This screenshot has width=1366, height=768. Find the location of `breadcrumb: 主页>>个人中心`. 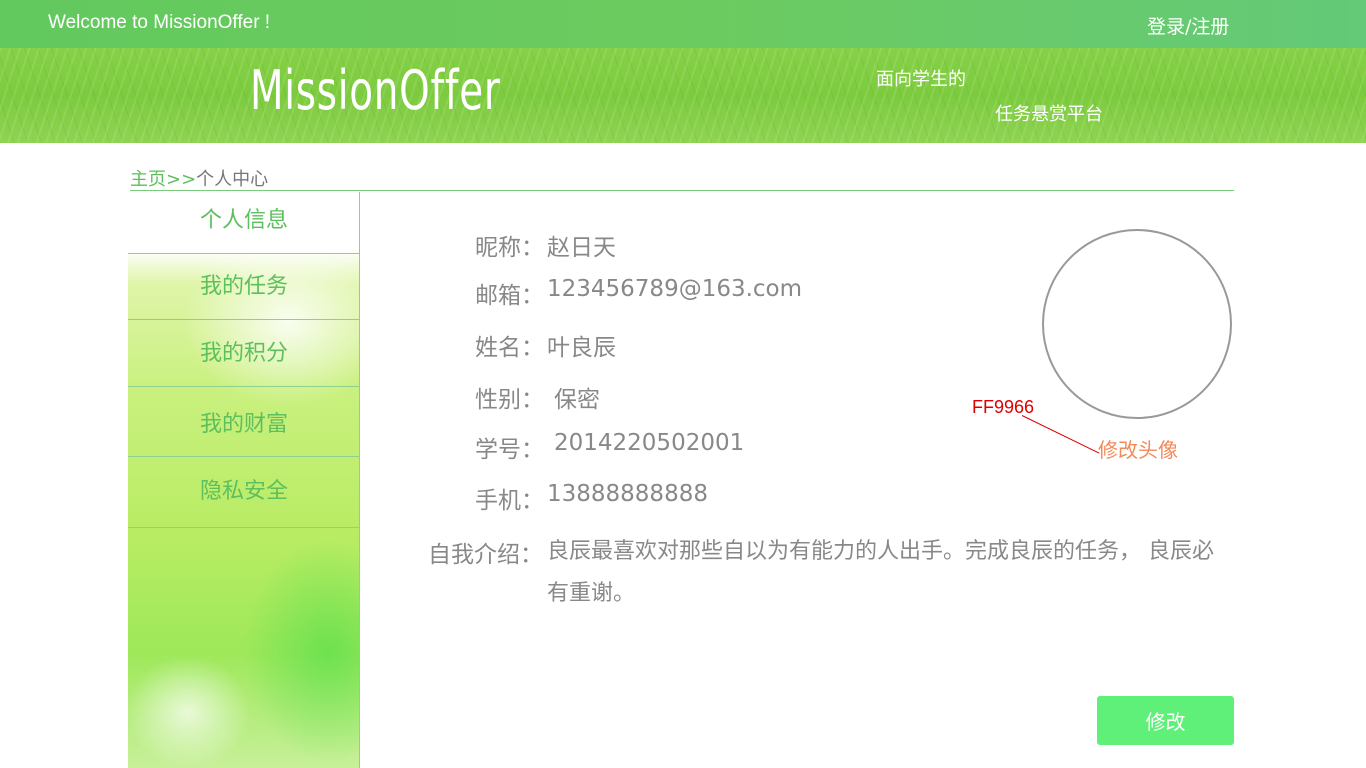

breadcrumb: 主页>>个人中心 is located at coordinates (199, 178).